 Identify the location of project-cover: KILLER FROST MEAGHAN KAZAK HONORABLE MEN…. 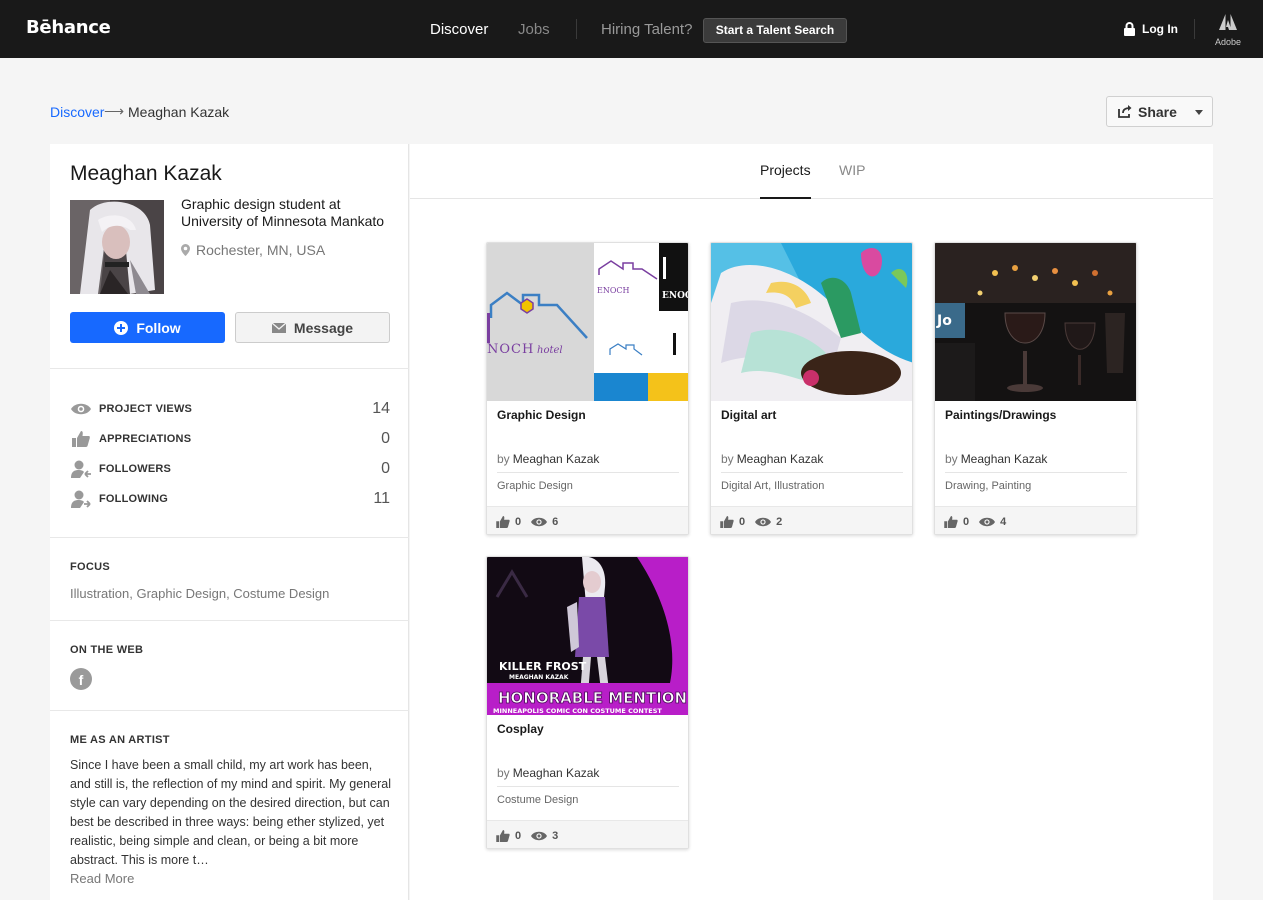
(587, 636).